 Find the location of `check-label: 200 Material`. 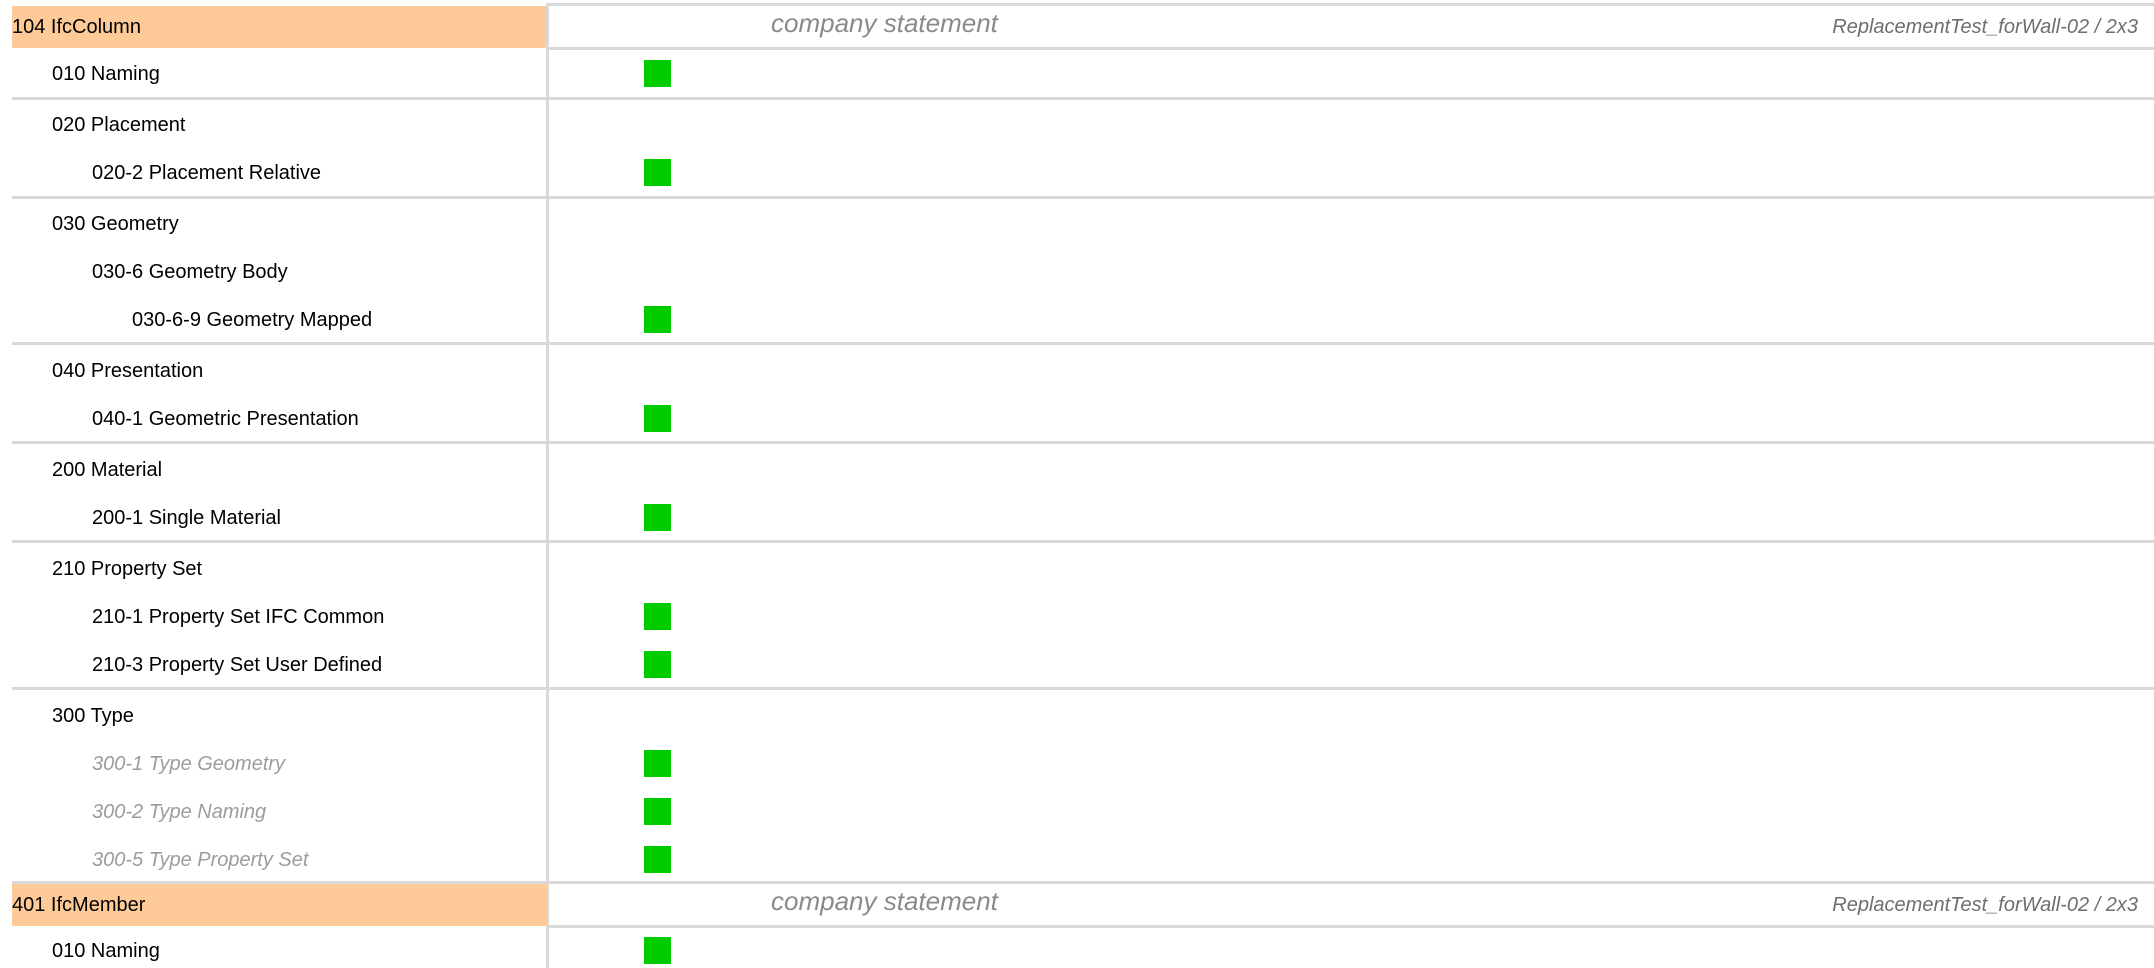

check-label: 200 Material is located at coordinates (107, 470).